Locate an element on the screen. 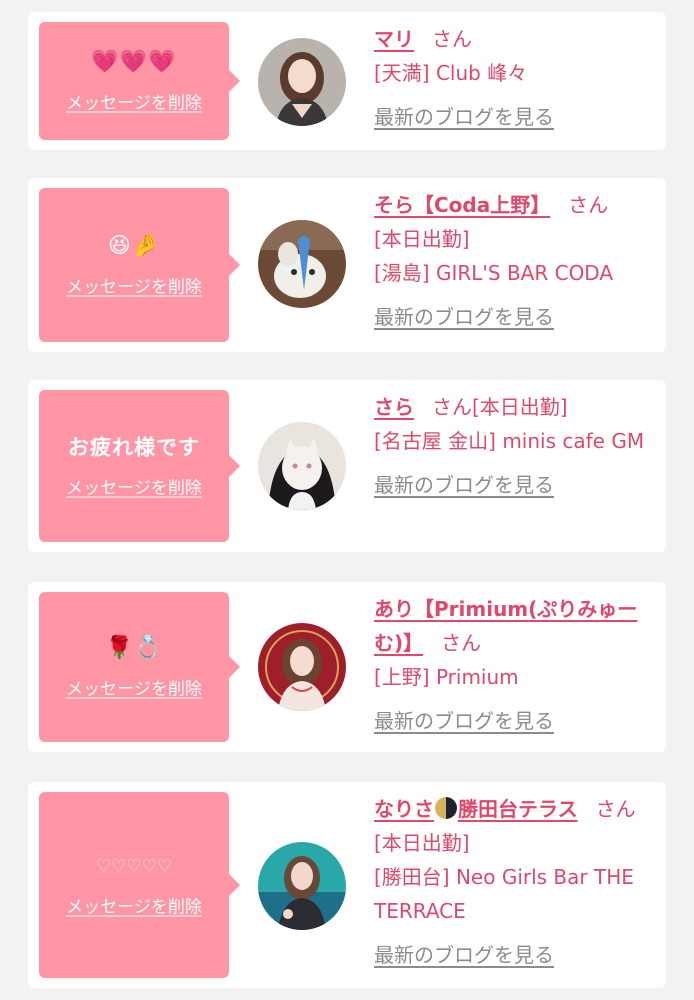 Image resolution: width=694 pixels, height=1000 pixels. profile-name-link: そら【Coda上野】 is located at coordinates (462, 205).